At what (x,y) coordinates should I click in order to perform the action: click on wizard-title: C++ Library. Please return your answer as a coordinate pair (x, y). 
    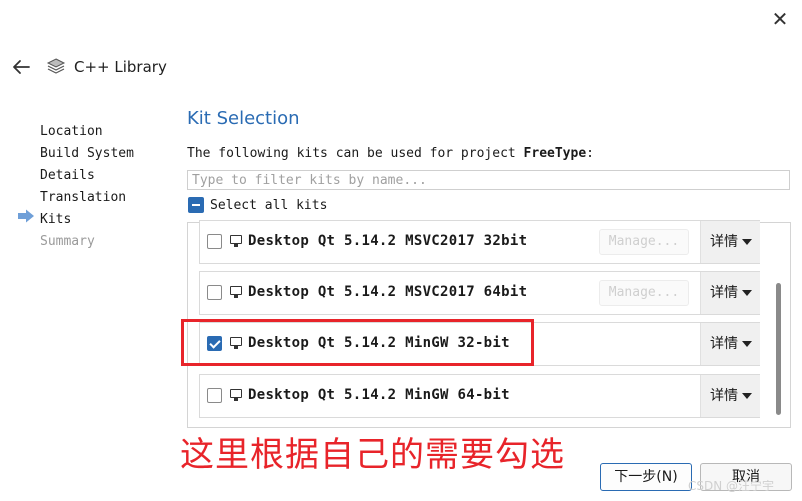
    Looking at the image, I should click on (120, 67).